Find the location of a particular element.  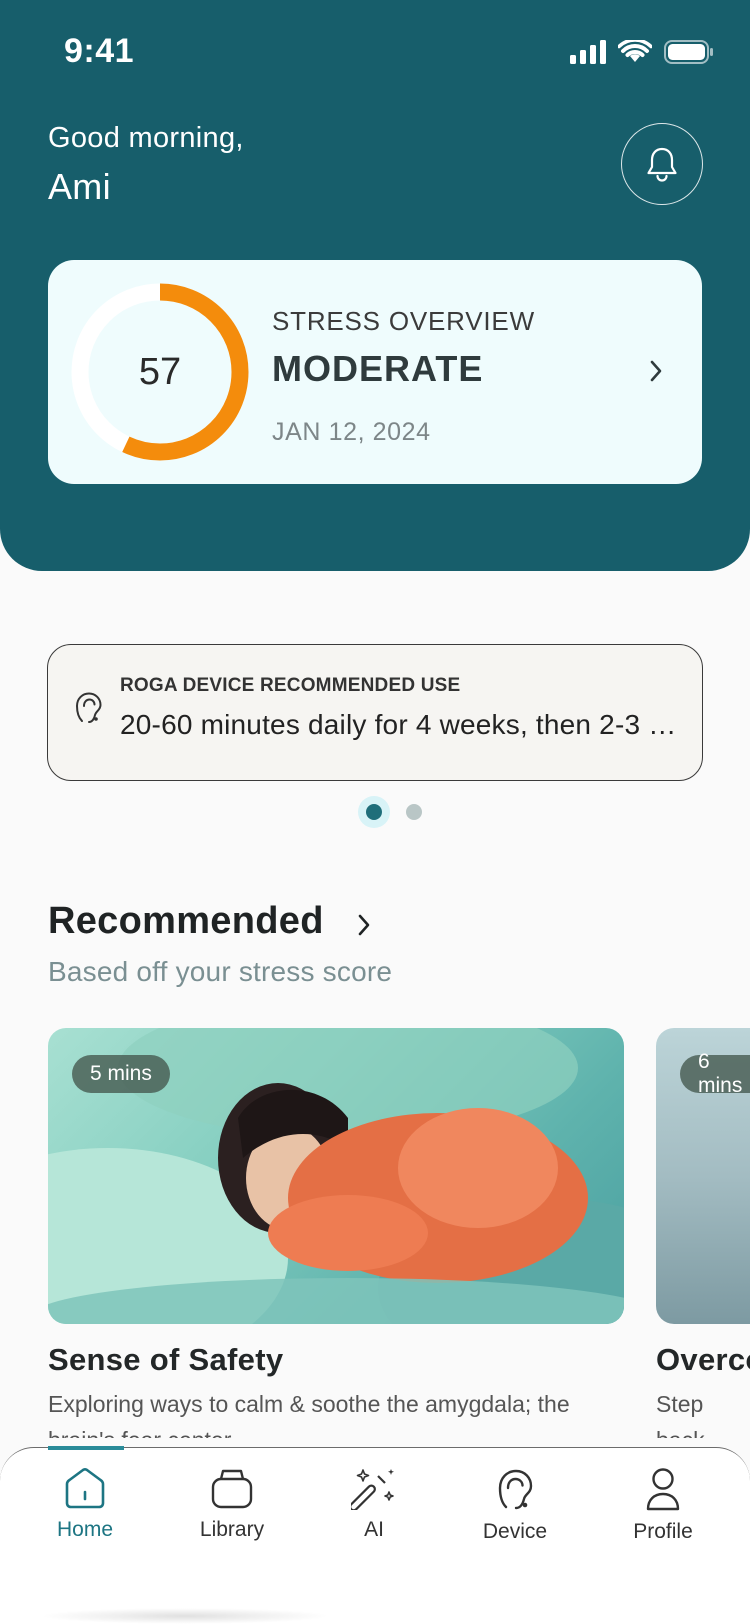

notifications-button is located at coordinates (662, 164).